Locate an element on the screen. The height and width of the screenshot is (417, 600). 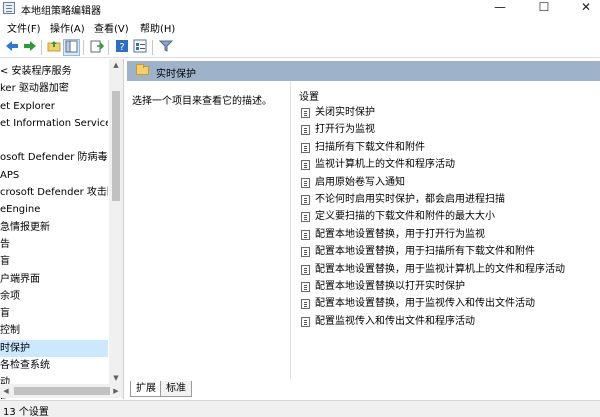
pane-header: 实时保护 is located at coordinates (363, 71).